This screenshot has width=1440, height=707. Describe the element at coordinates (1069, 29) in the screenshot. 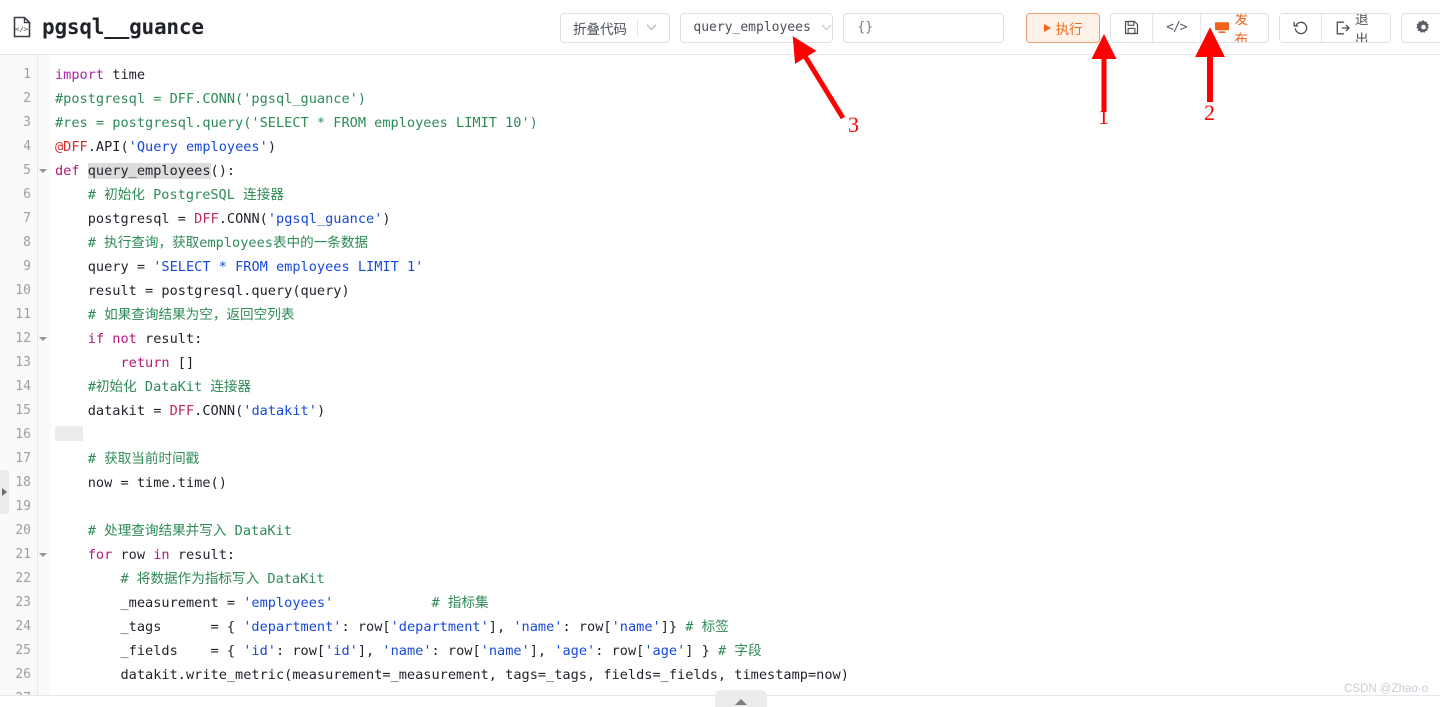

I see `run-button-label: 执行` at that location.